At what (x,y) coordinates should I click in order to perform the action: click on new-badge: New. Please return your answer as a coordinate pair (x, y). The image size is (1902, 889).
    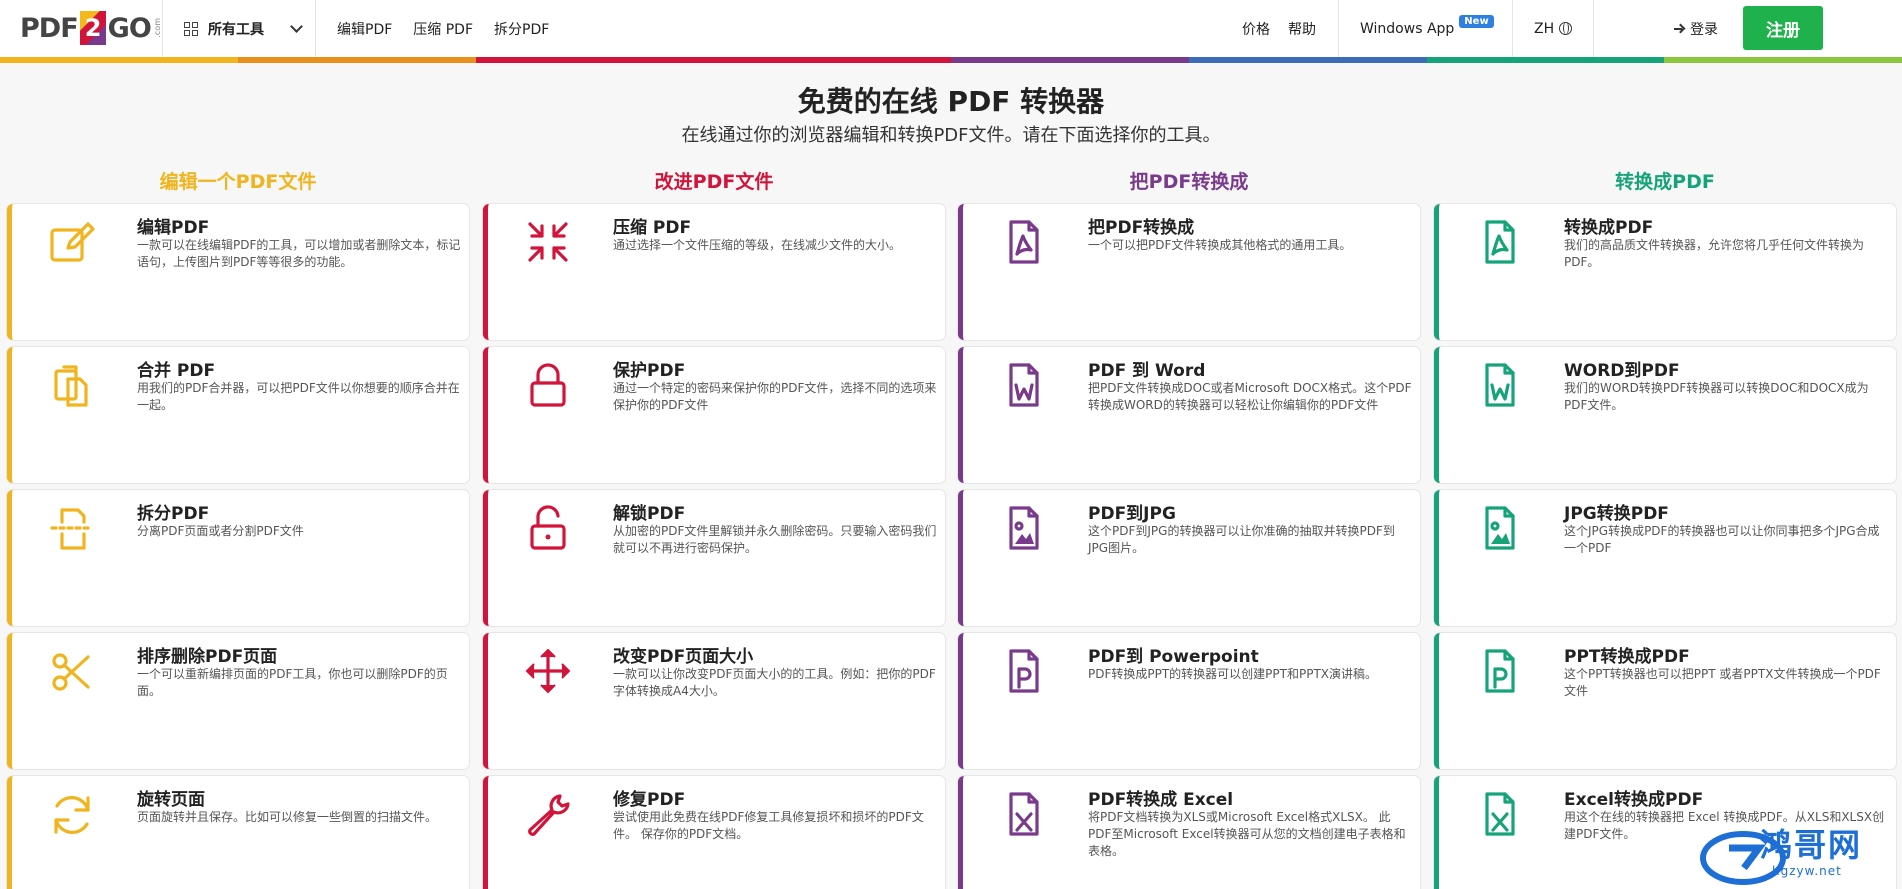
    Looking at the image, I should click on (1476, 21).